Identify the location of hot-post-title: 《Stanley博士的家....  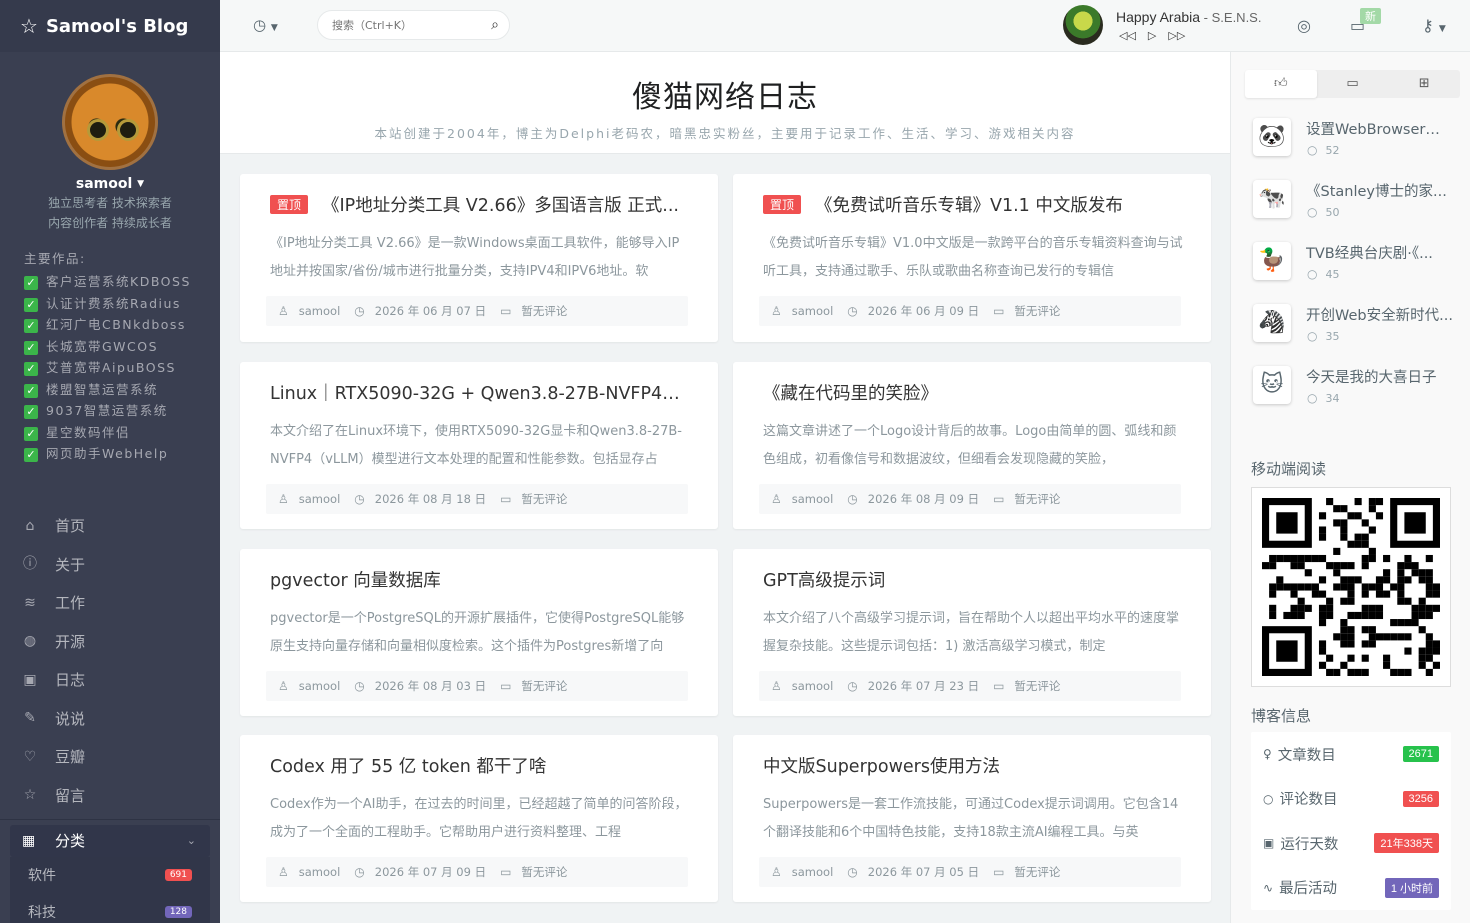
(1380, 190).